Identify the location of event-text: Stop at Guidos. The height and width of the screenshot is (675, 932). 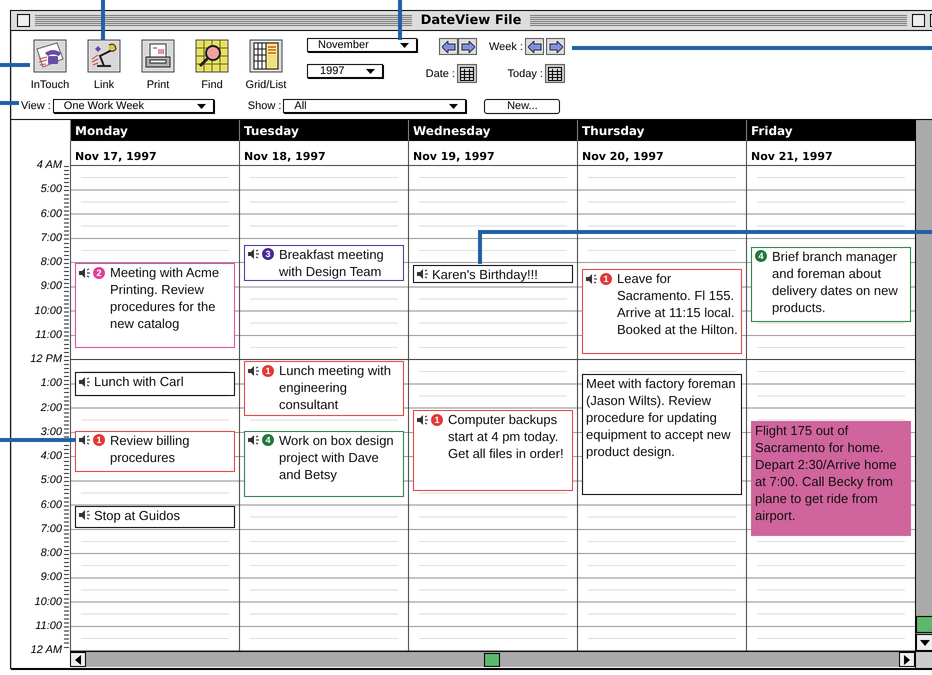
(137, 515).